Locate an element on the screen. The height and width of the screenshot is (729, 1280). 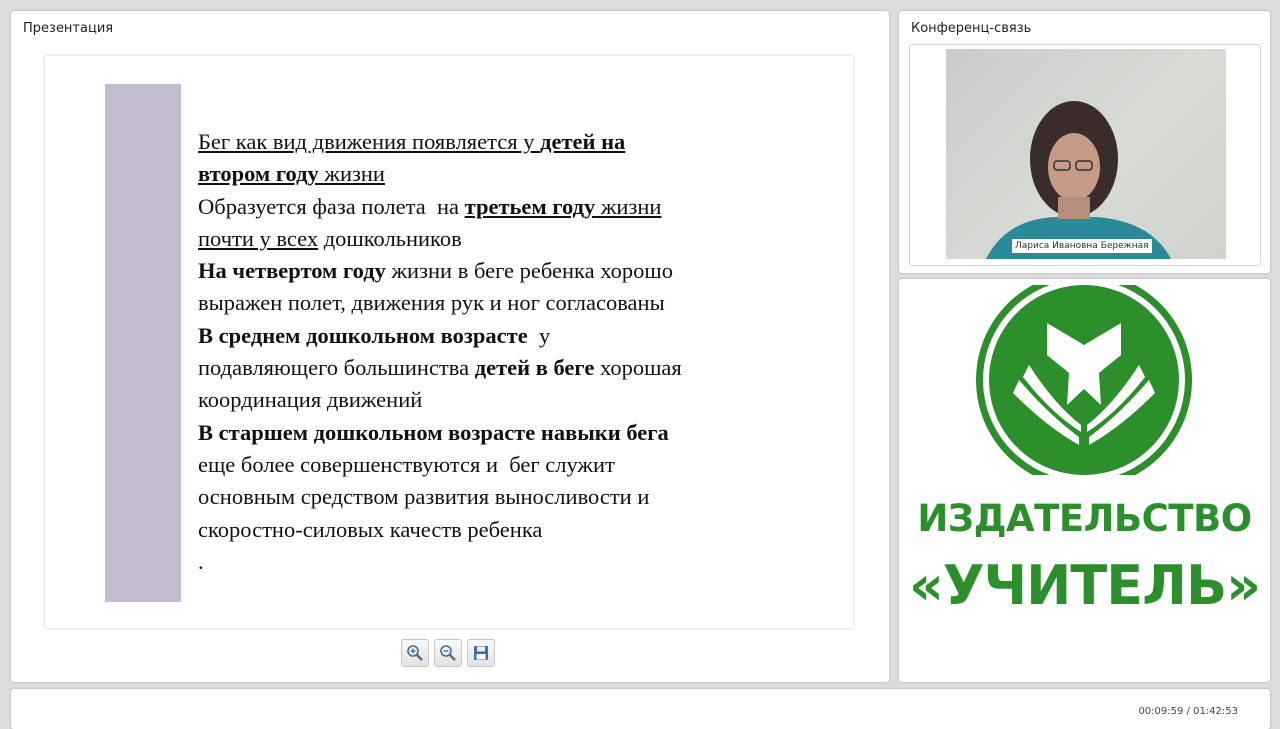
zoom-in-button is located at coordinates (415, 653).